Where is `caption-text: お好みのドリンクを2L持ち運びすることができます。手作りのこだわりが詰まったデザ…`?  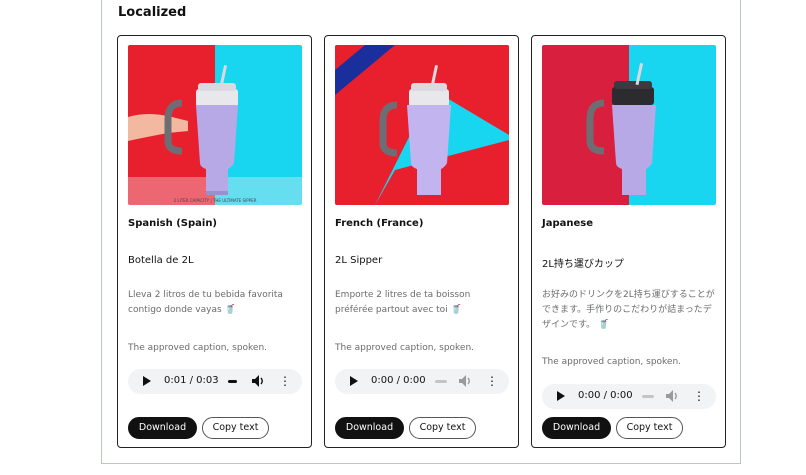 caption-text: お好みのドリンクを2L持ち運びすることができます。手作りのこだわりが詰まったデザ… is located at coordinates (628, 310).